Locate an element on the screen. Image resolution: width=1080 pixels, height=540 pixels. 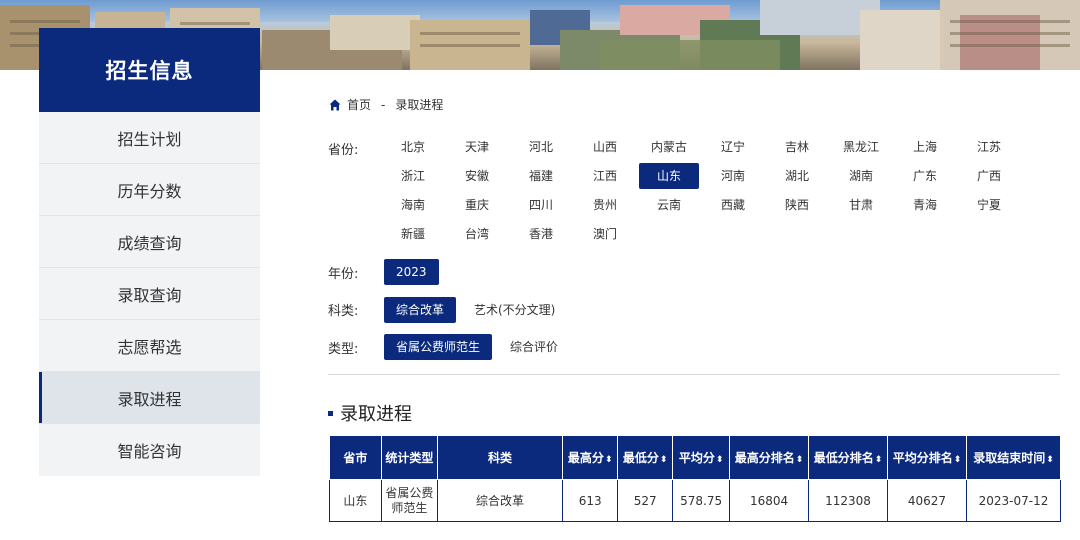
province-option: 北京 is located at coordinates (413, 147).